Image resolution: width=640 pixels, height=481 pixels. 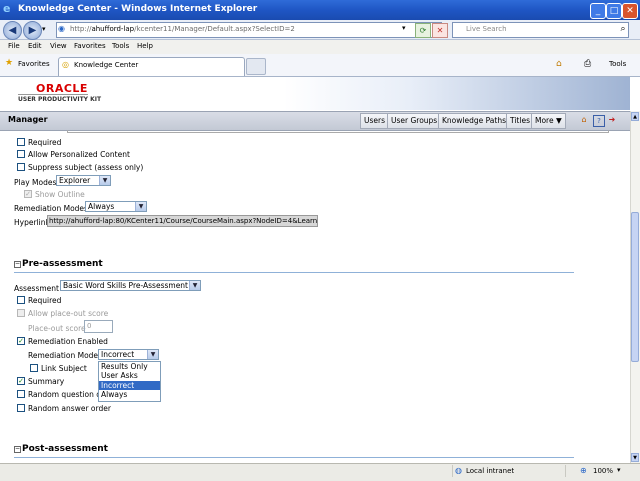 I want to click on show-outline-checkbox: ✓, so click(x=28, y=194).